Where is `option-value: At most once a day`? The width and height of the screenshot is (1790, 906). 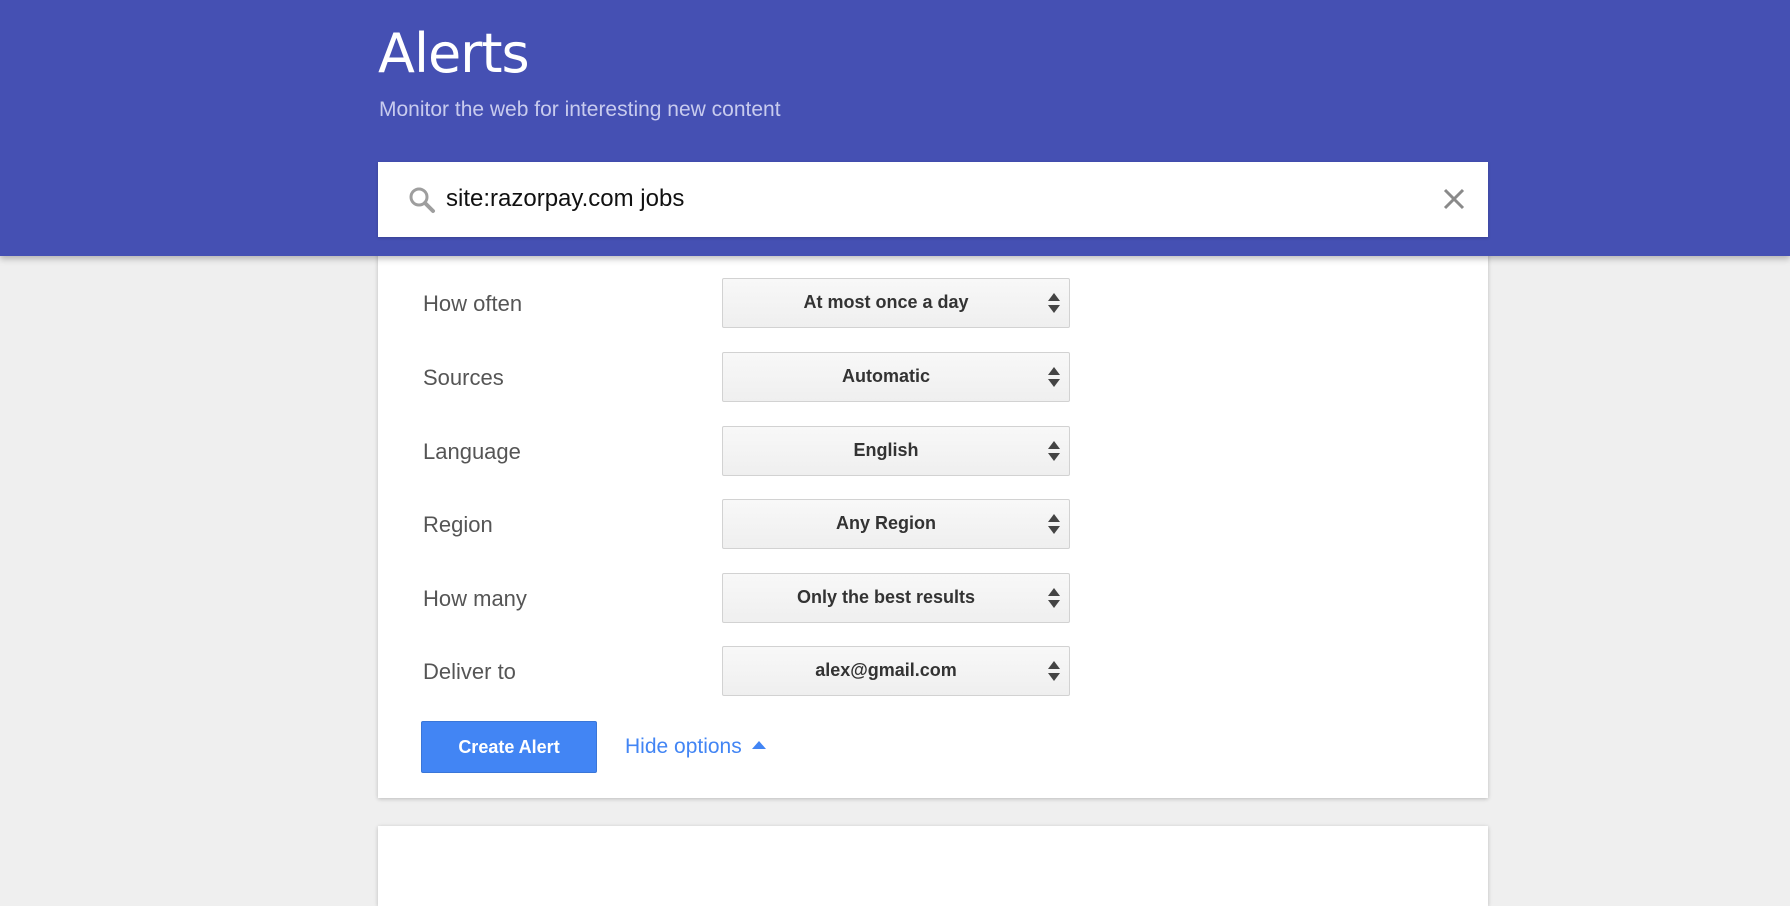 option-value: At most once a day is located at coordinates (886, 302).